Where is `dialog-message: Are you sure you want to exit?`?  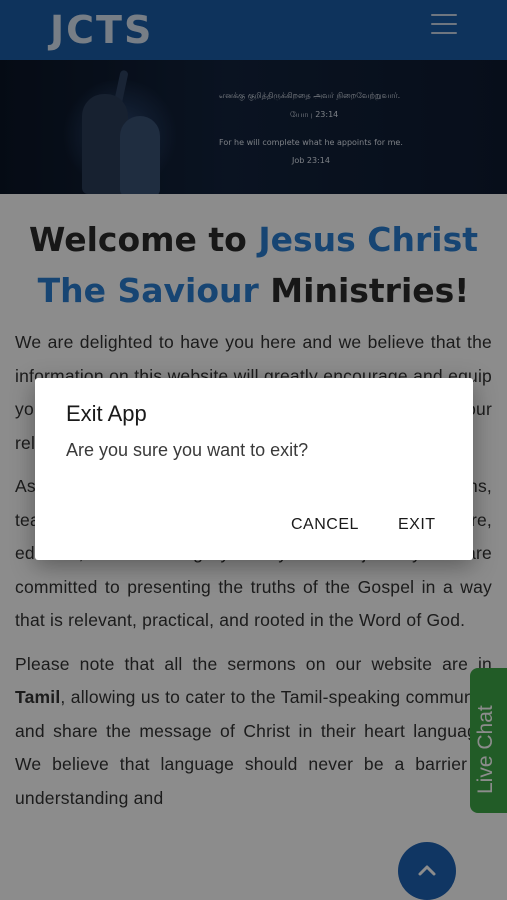 dialog-message: Are you sure you want to exit? is located at coordinates (187, 450).